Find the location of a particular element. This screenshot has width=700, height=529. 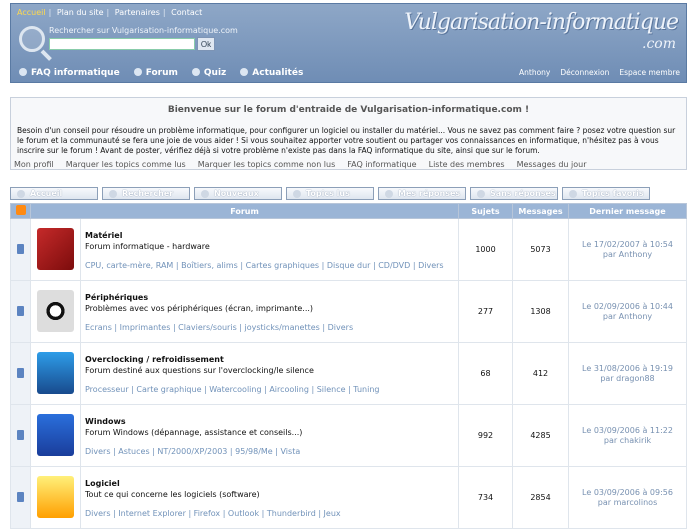

new-icon is located at coordinates (205, 193).